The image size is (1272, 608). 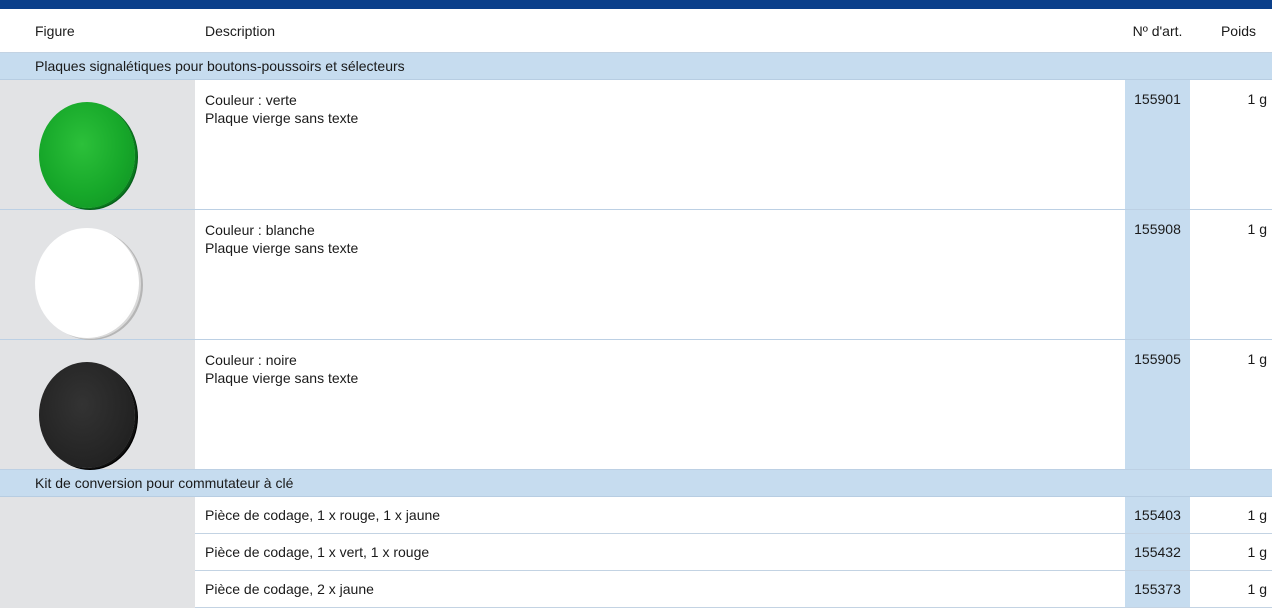 What do you see at coordinates (1157, 274) in the screenshot?
I see `article-number: 155908` at bounding box center [1157, 274].